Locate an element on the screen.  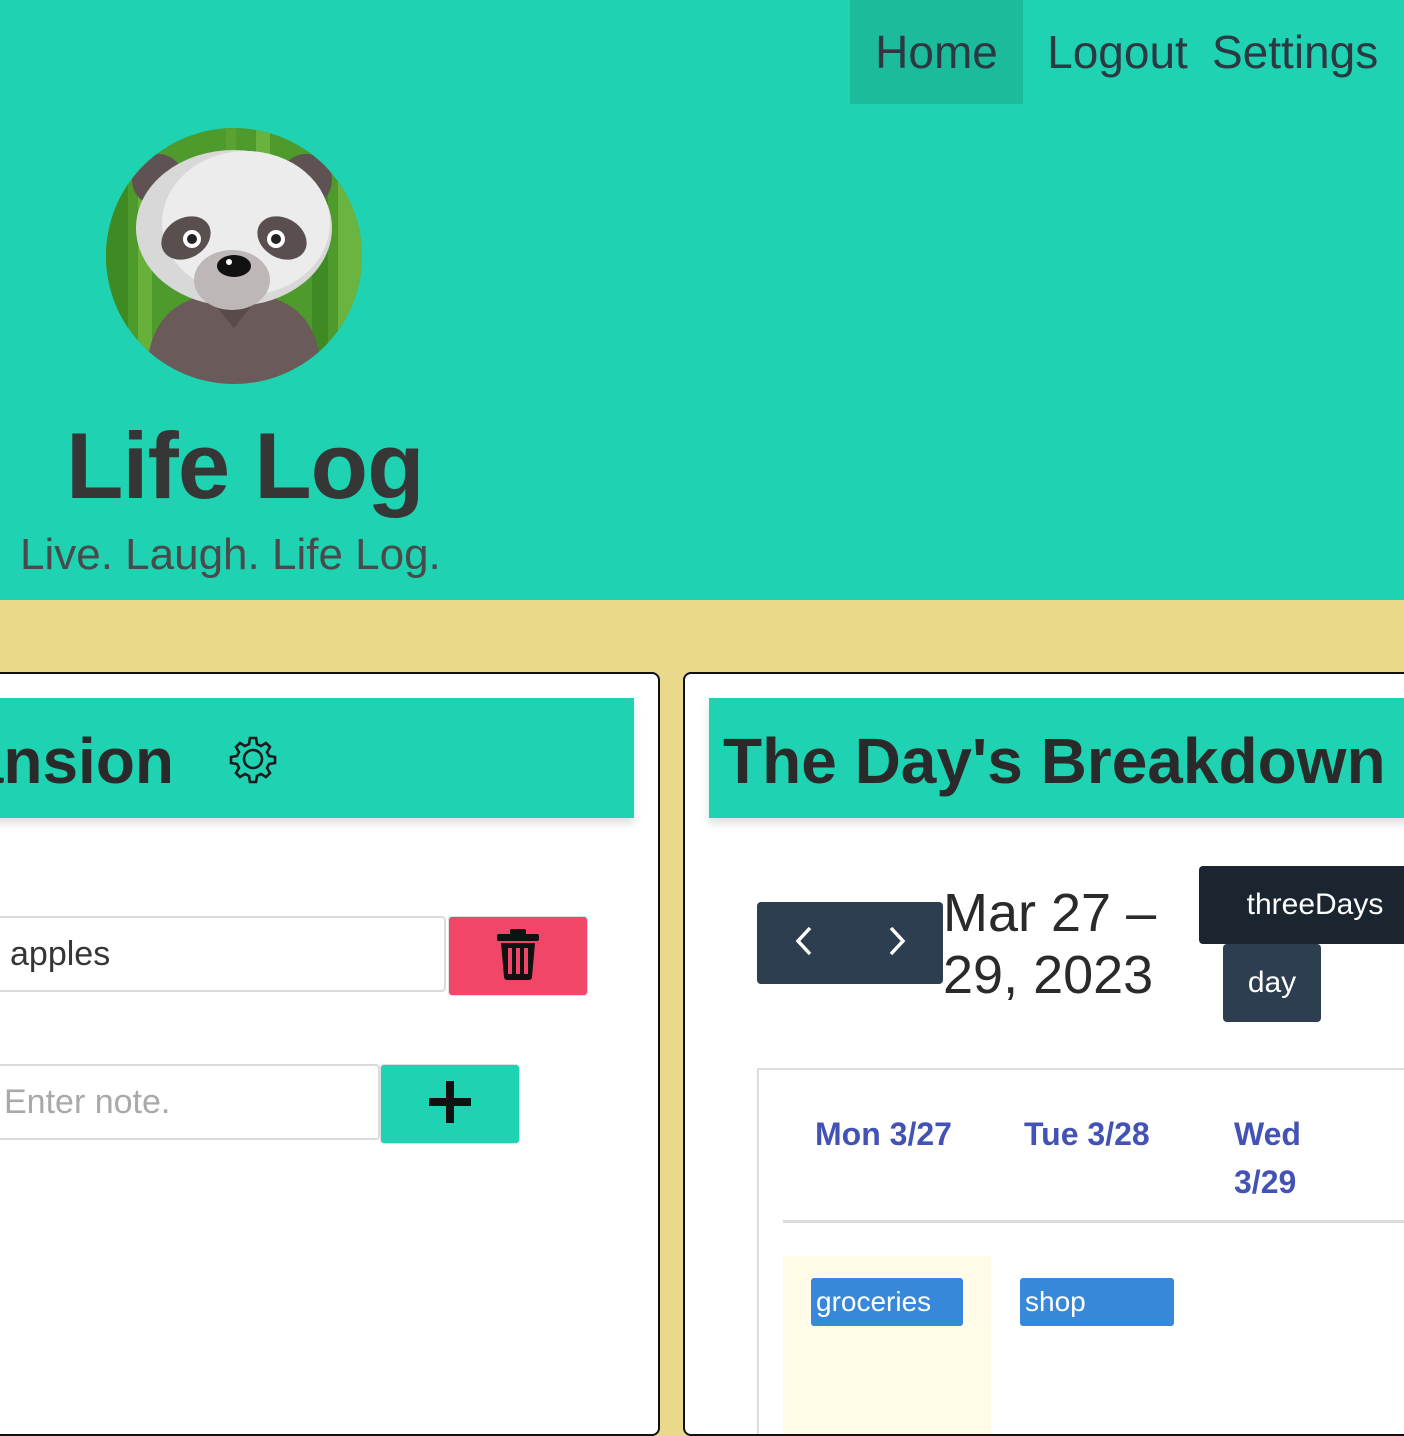
delete-button is located at coordinates (518, 956).